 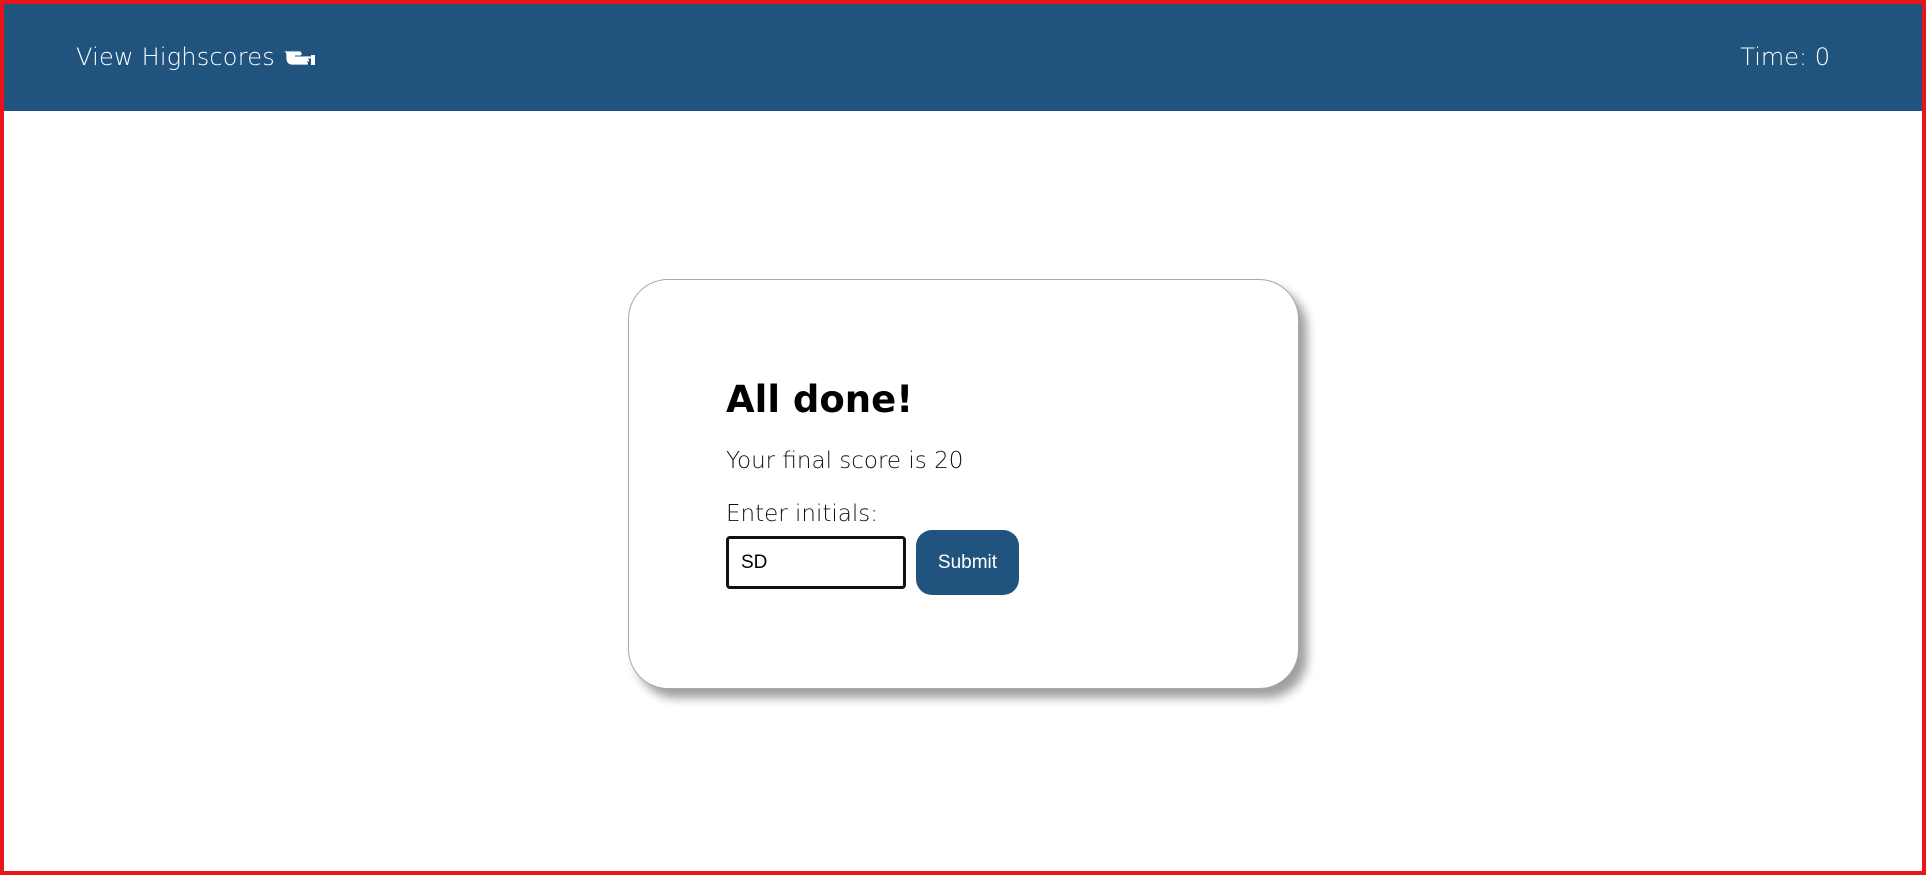 I want to click on submit-button: Submit, so click(x=967, y=562).